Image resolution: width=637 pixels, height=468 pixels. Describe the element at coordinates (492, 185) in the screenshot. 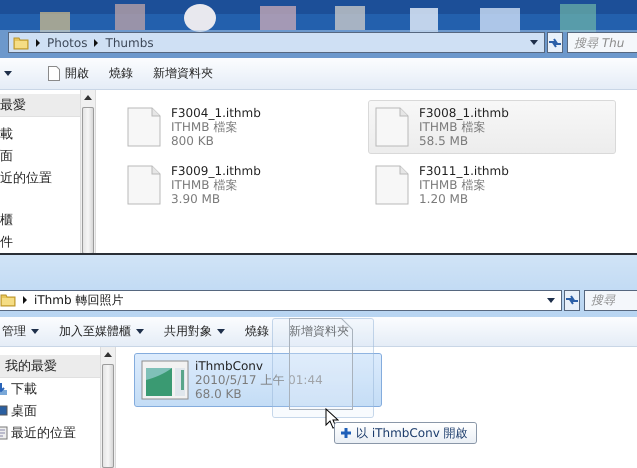

I see `file-tile: F3011_1.ithmb ITHMB 檔案 1.20 MB` at that location.